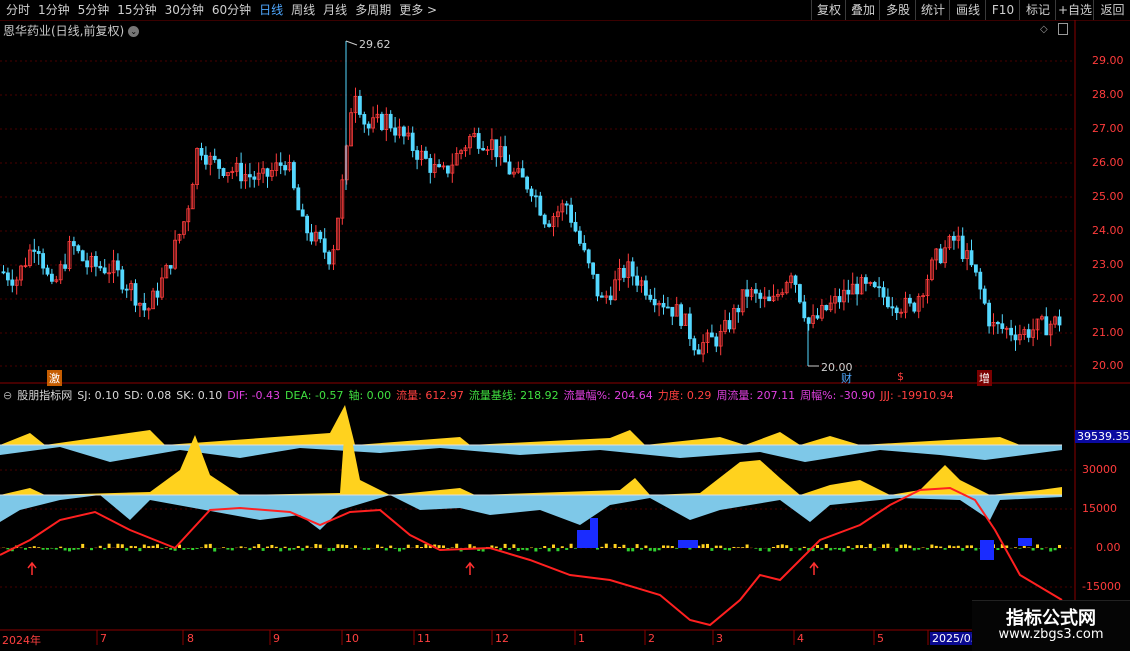  Describe the element at coordinates (502, 638) in the screenshot. I see `date-axis-label: 12` at that location.